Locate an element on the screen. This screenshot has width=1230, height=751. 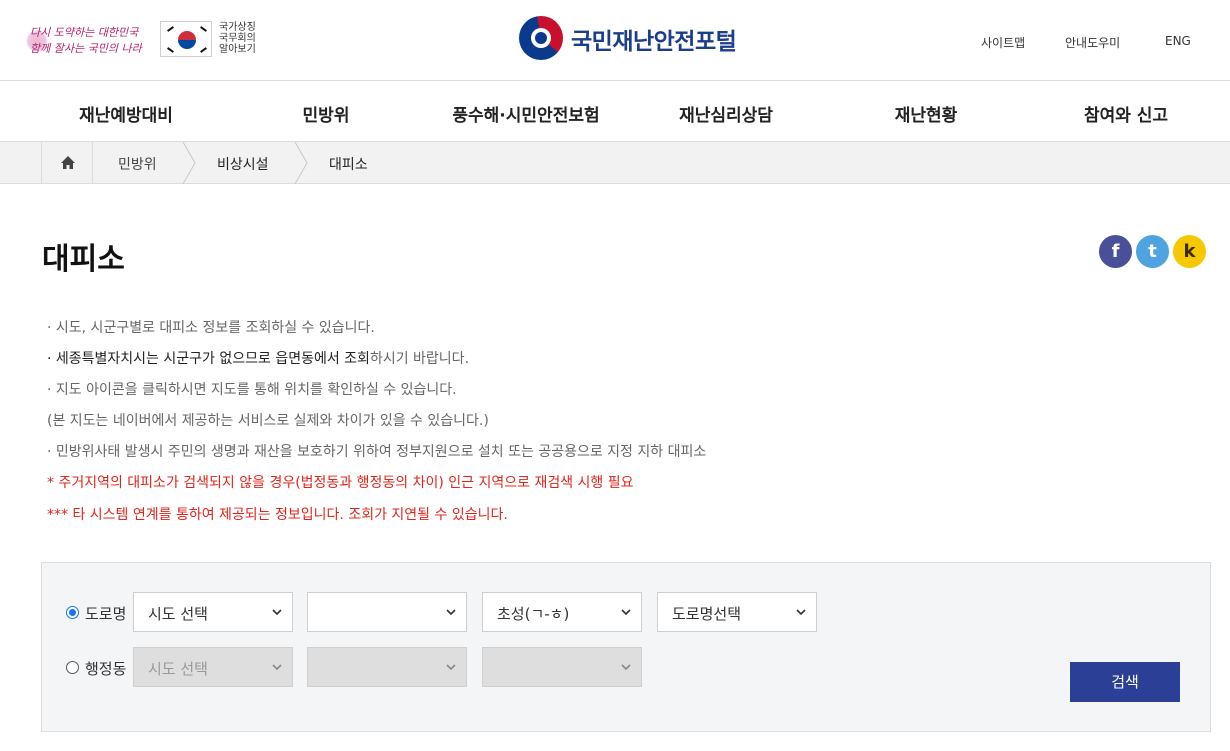
road-initial-select: 초성(ㄱ-ㅎ) is located at coordinates (562, 612).